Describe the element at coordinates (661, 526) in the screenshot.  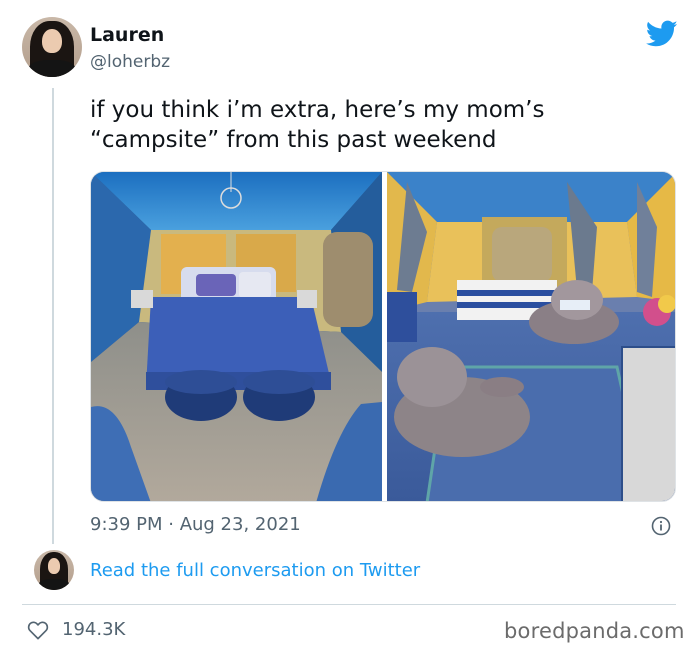
I see `info-icon` at that location.